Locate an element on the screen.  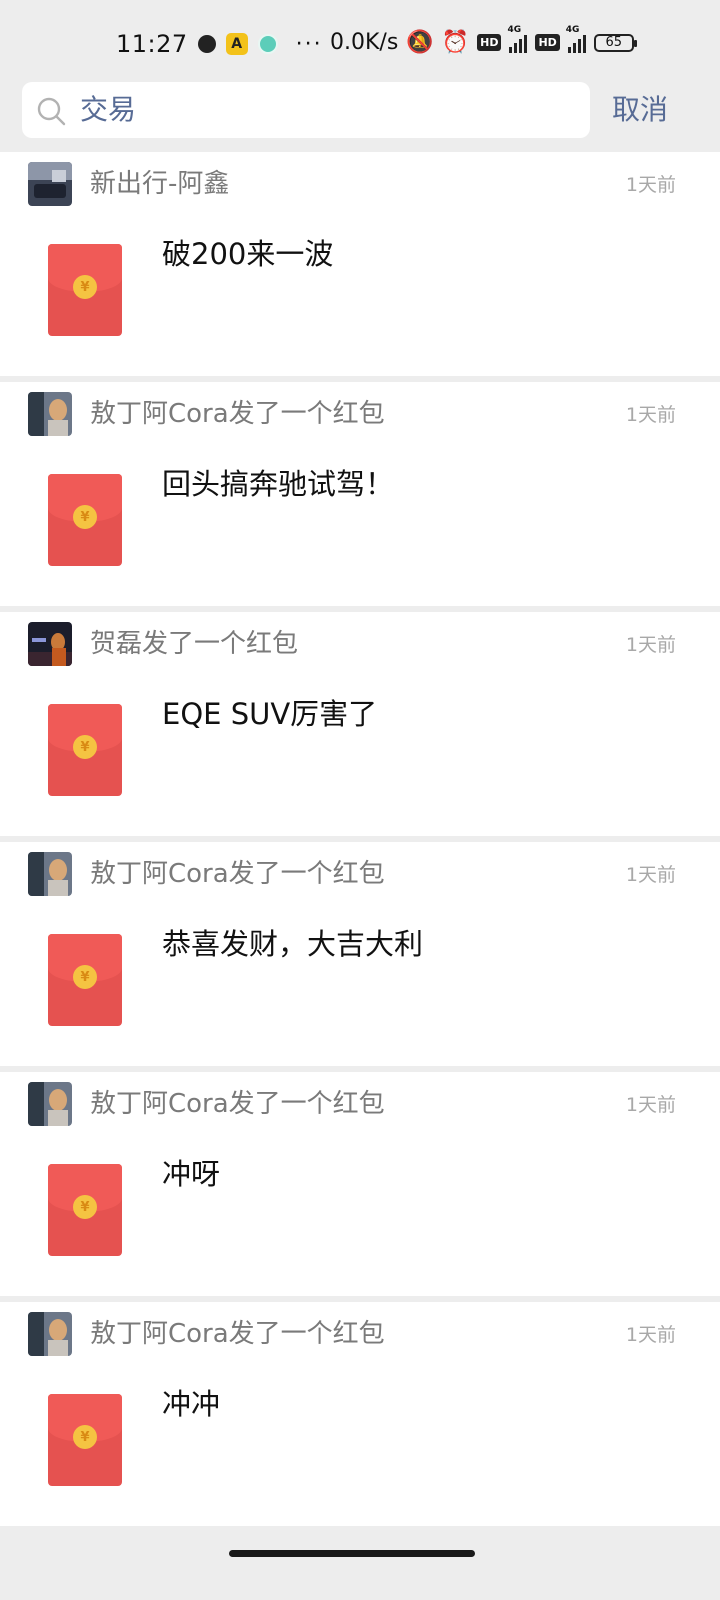
search-row: 取消 is located at coordinates (360, 116).